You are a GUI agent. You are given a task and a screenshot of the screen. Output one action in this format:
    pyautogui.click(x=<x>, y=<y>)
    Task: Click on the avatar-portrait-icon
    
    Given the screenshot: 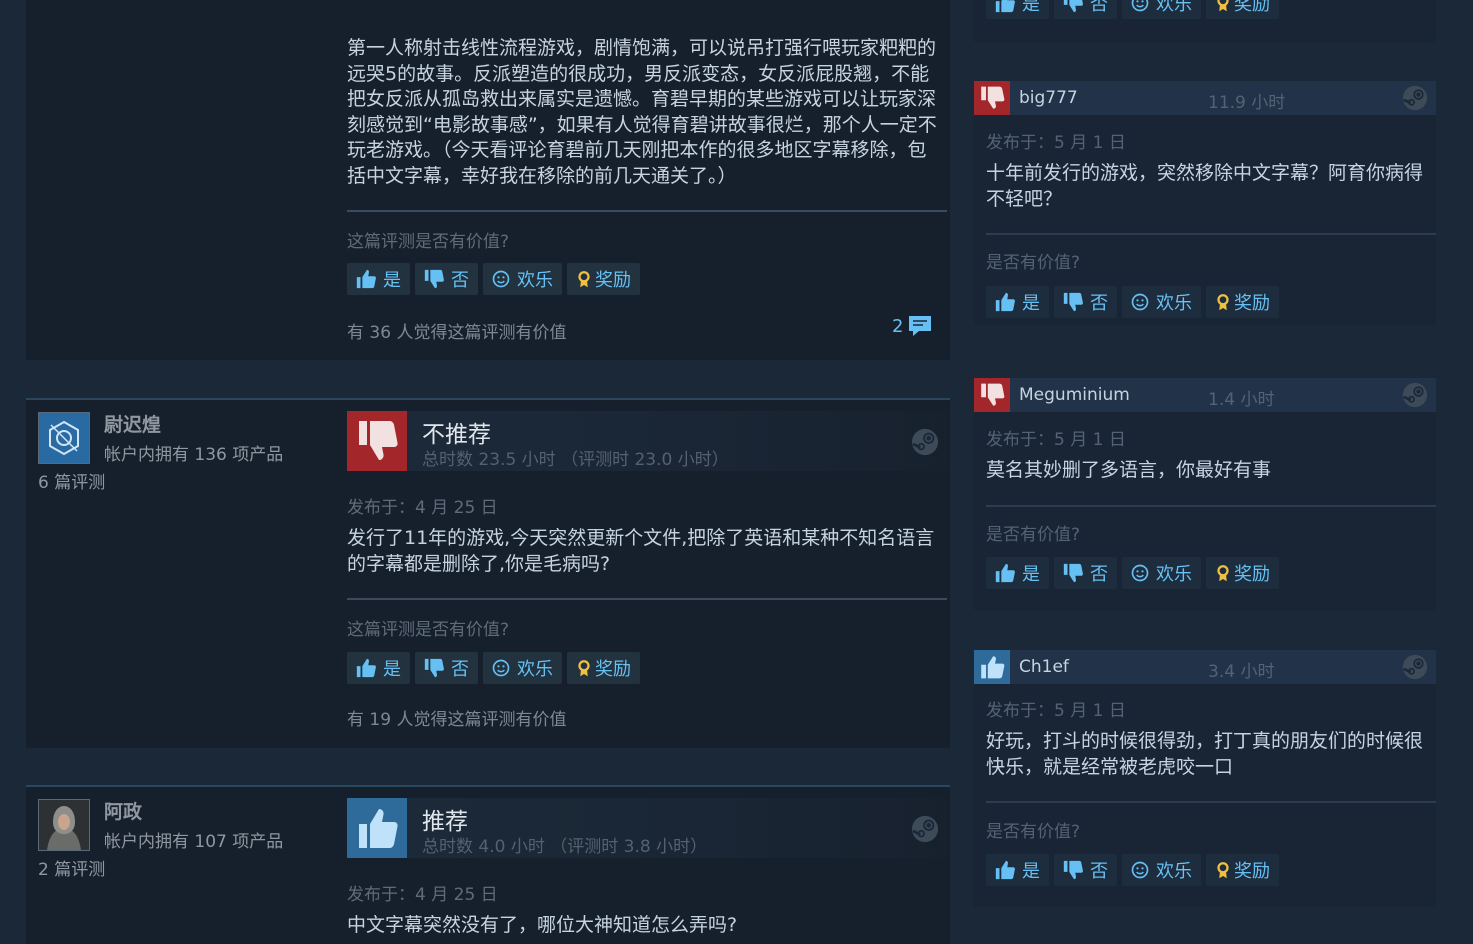 What is the action you would take?
    pyautogui.click(x=64, y=825)
    